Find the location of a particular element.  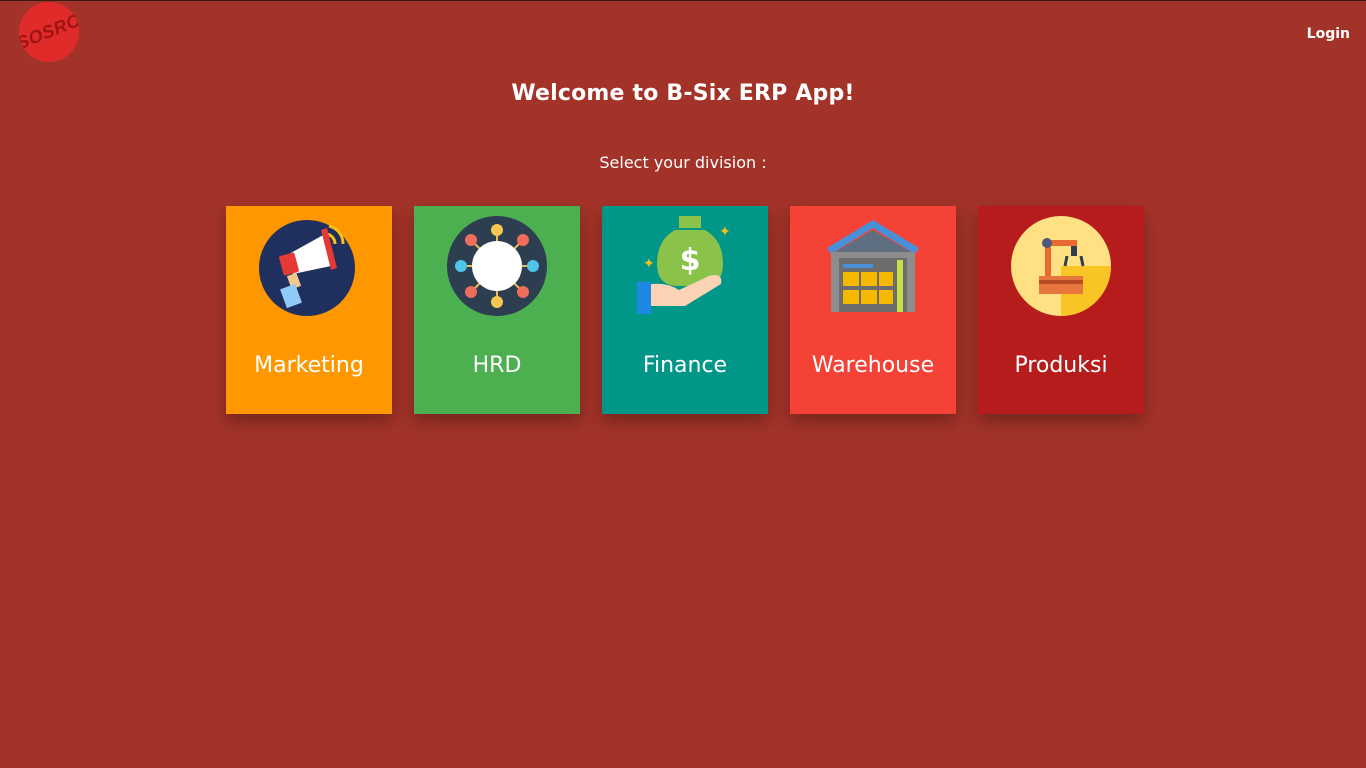

division-label: HRD is located at coordinates (497, 365).